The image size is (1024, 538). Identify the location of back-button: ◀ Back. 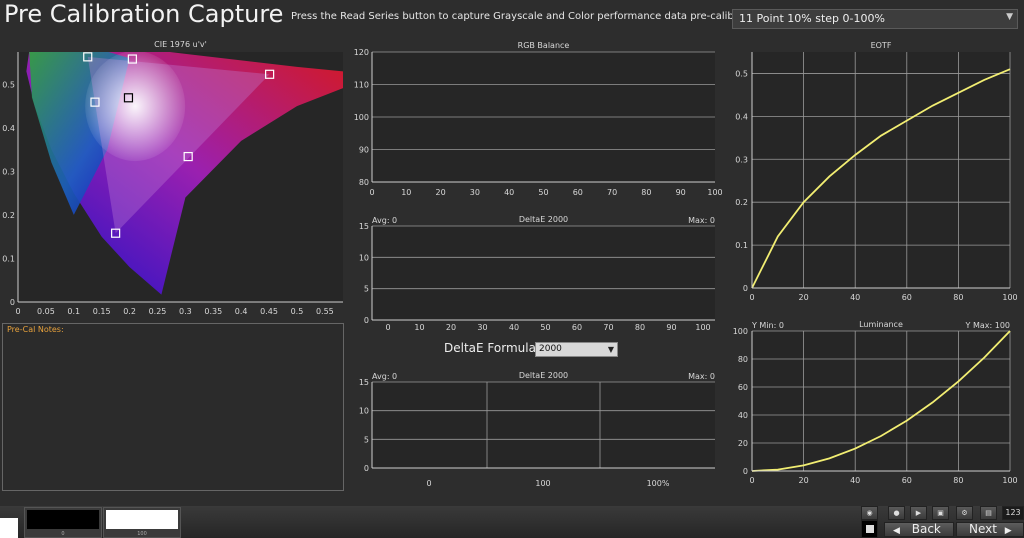
(919, 529).